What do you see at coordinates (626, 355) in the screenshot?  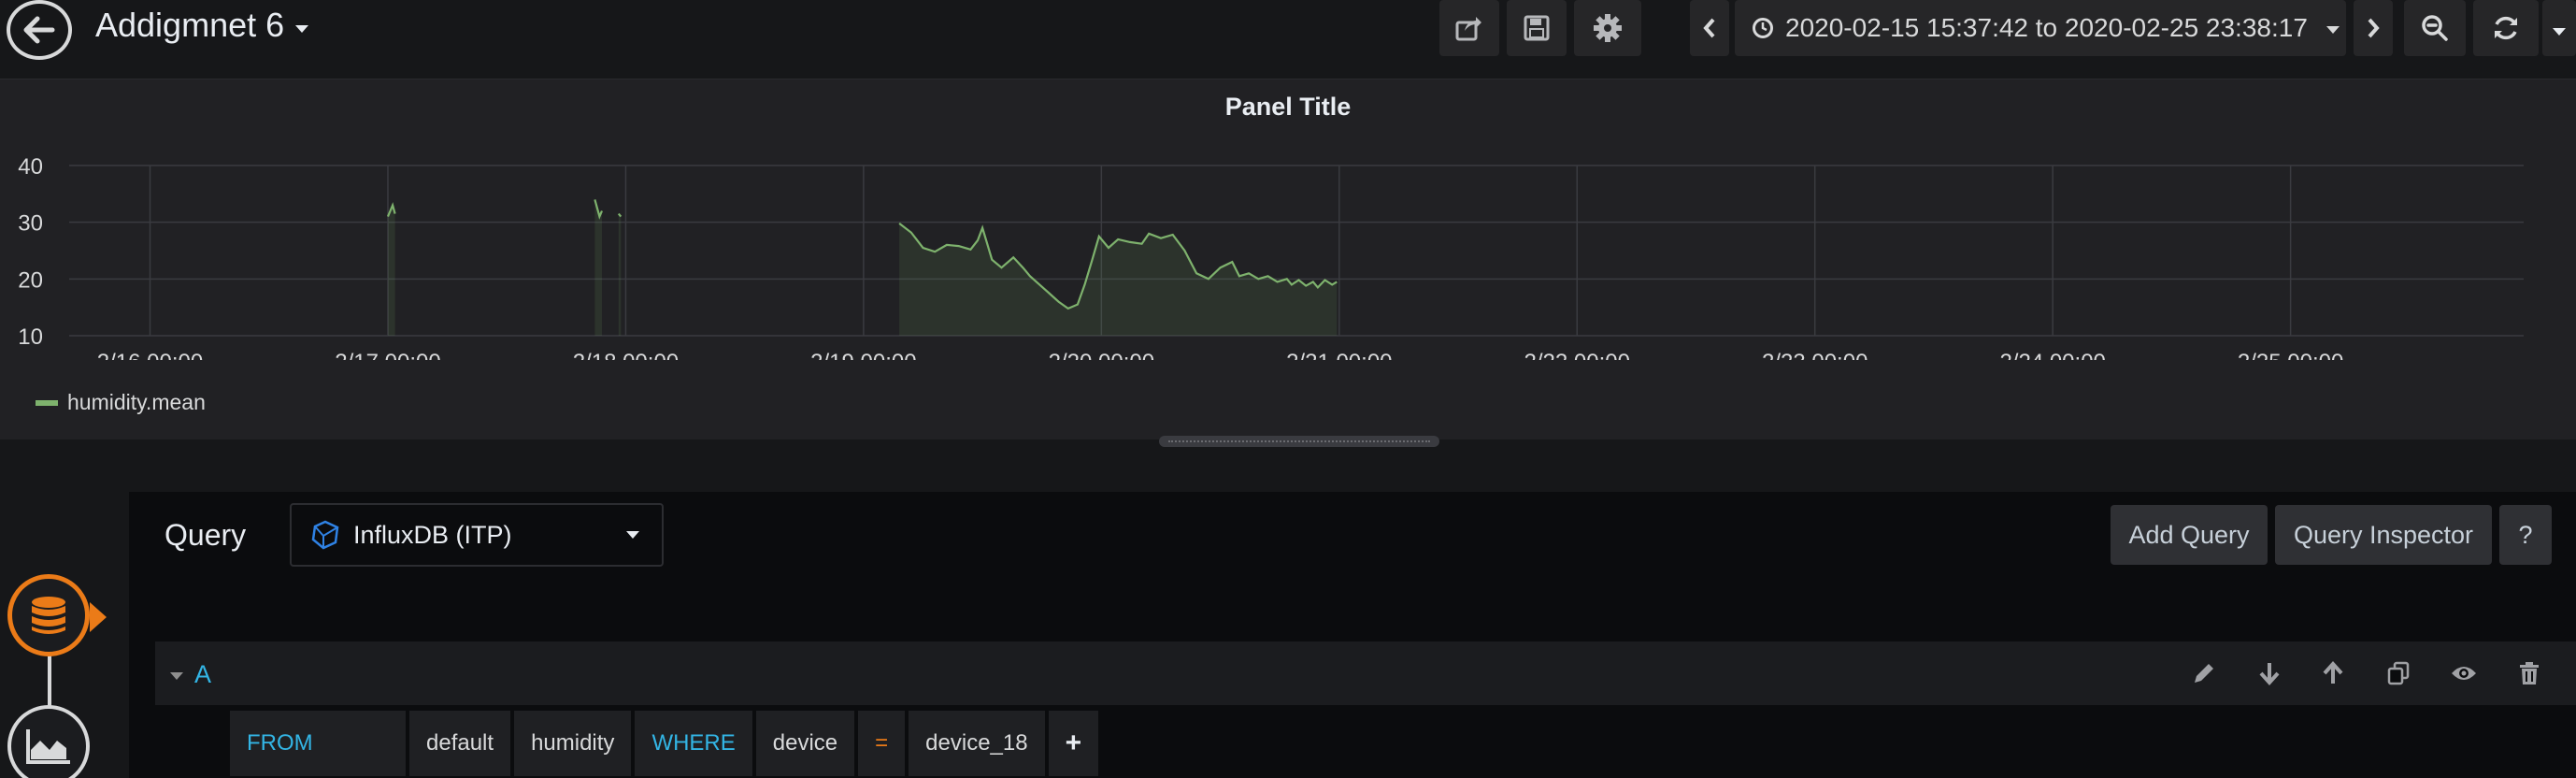 I see `x-tick-label: 2/18 00:00` at bounding box center [626, 355].